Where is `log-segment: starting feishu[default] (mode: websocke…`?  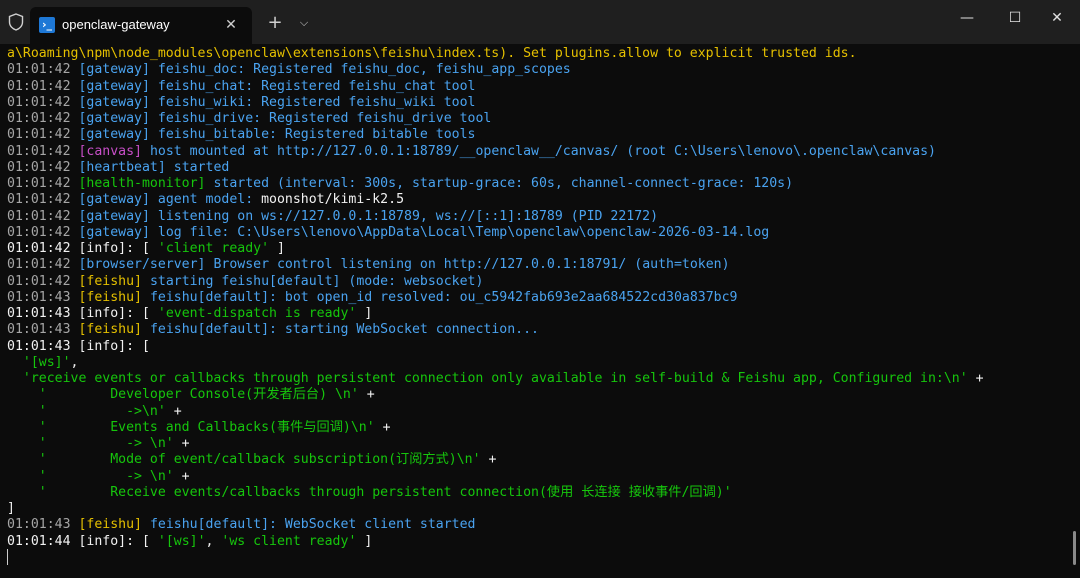 log-segment: starting feishu[default] (mode: websocke… is located at coordinates (316, 281).